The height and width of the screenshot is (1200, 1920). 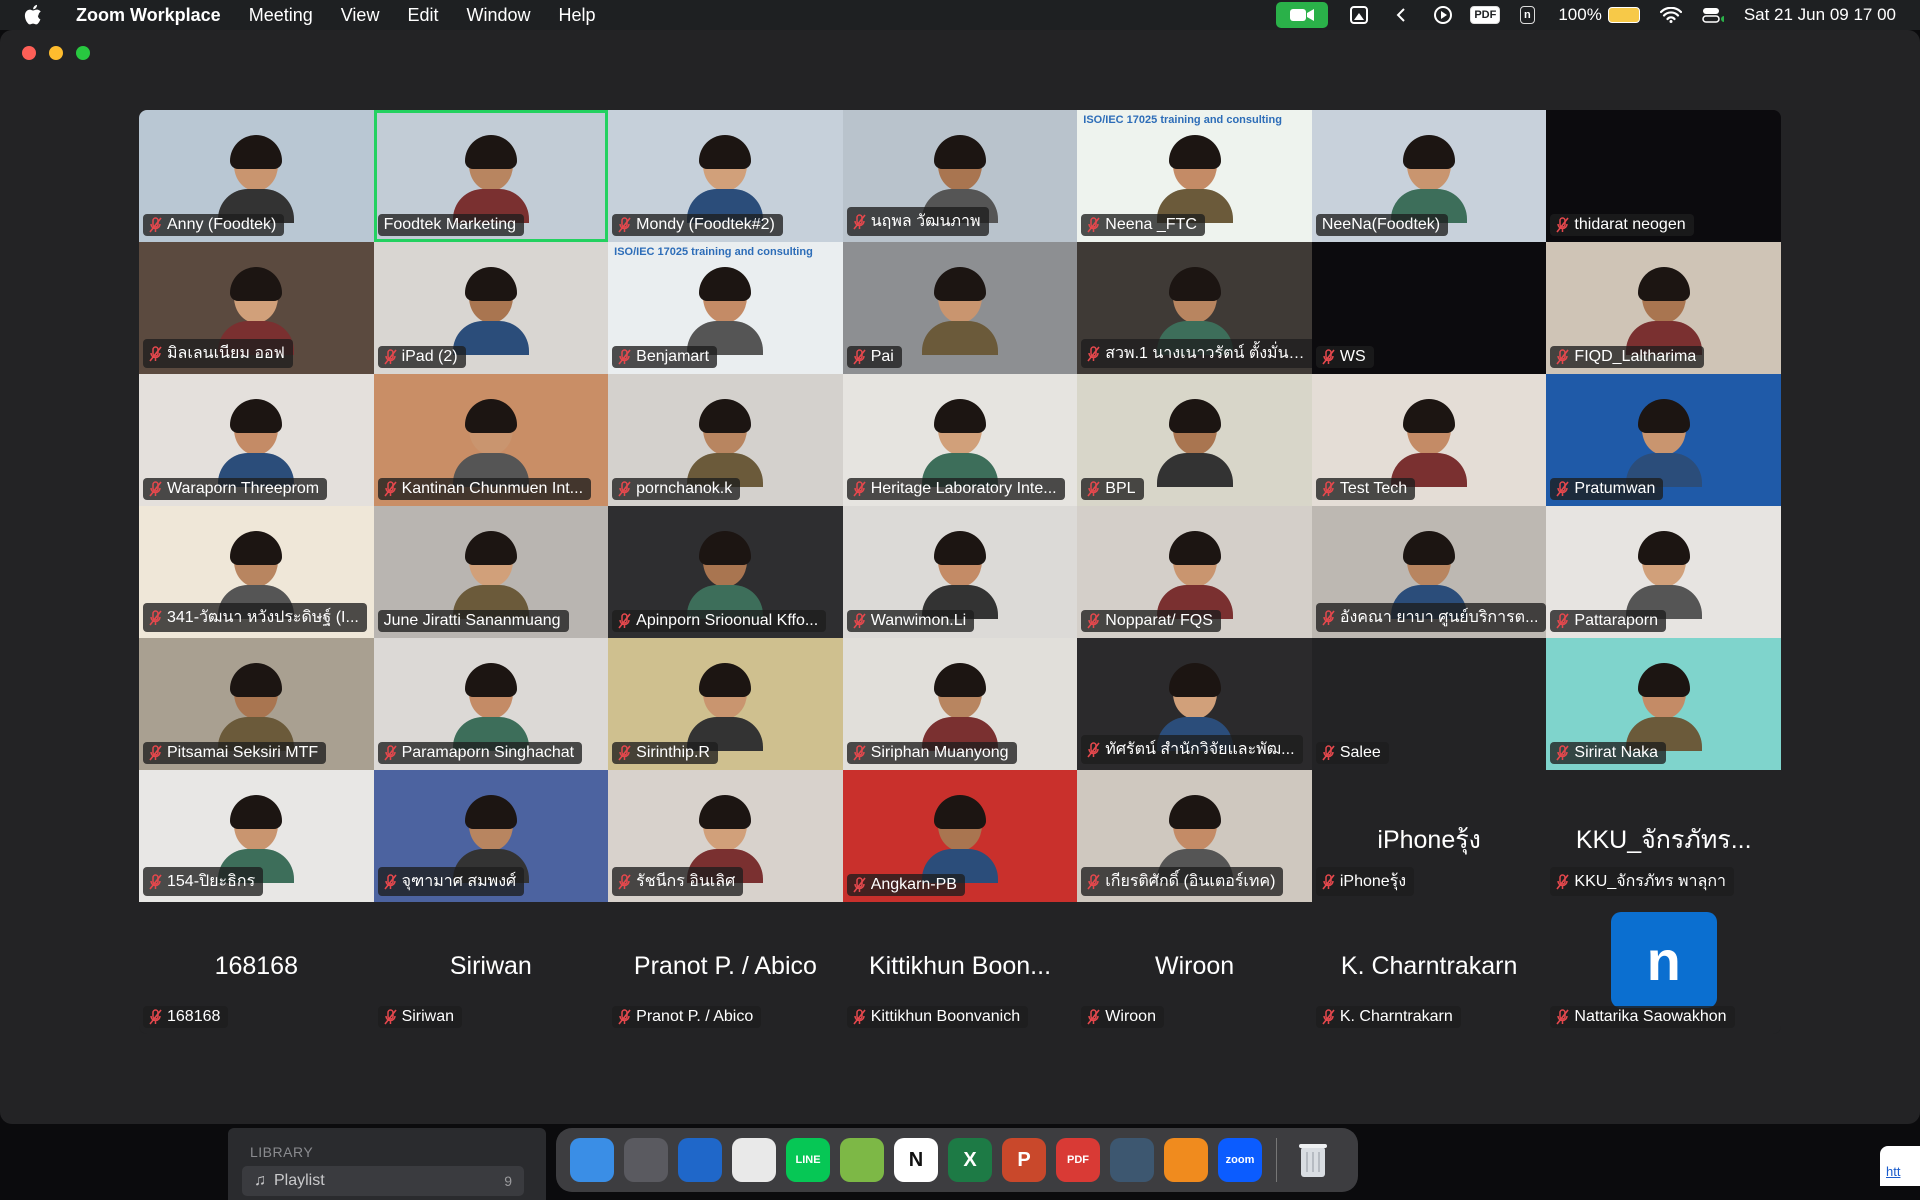 What do you see at coordinates (808, 1160) in the screenshot?
I see `line-icon: LINE` at bounding box center [808, 1160].